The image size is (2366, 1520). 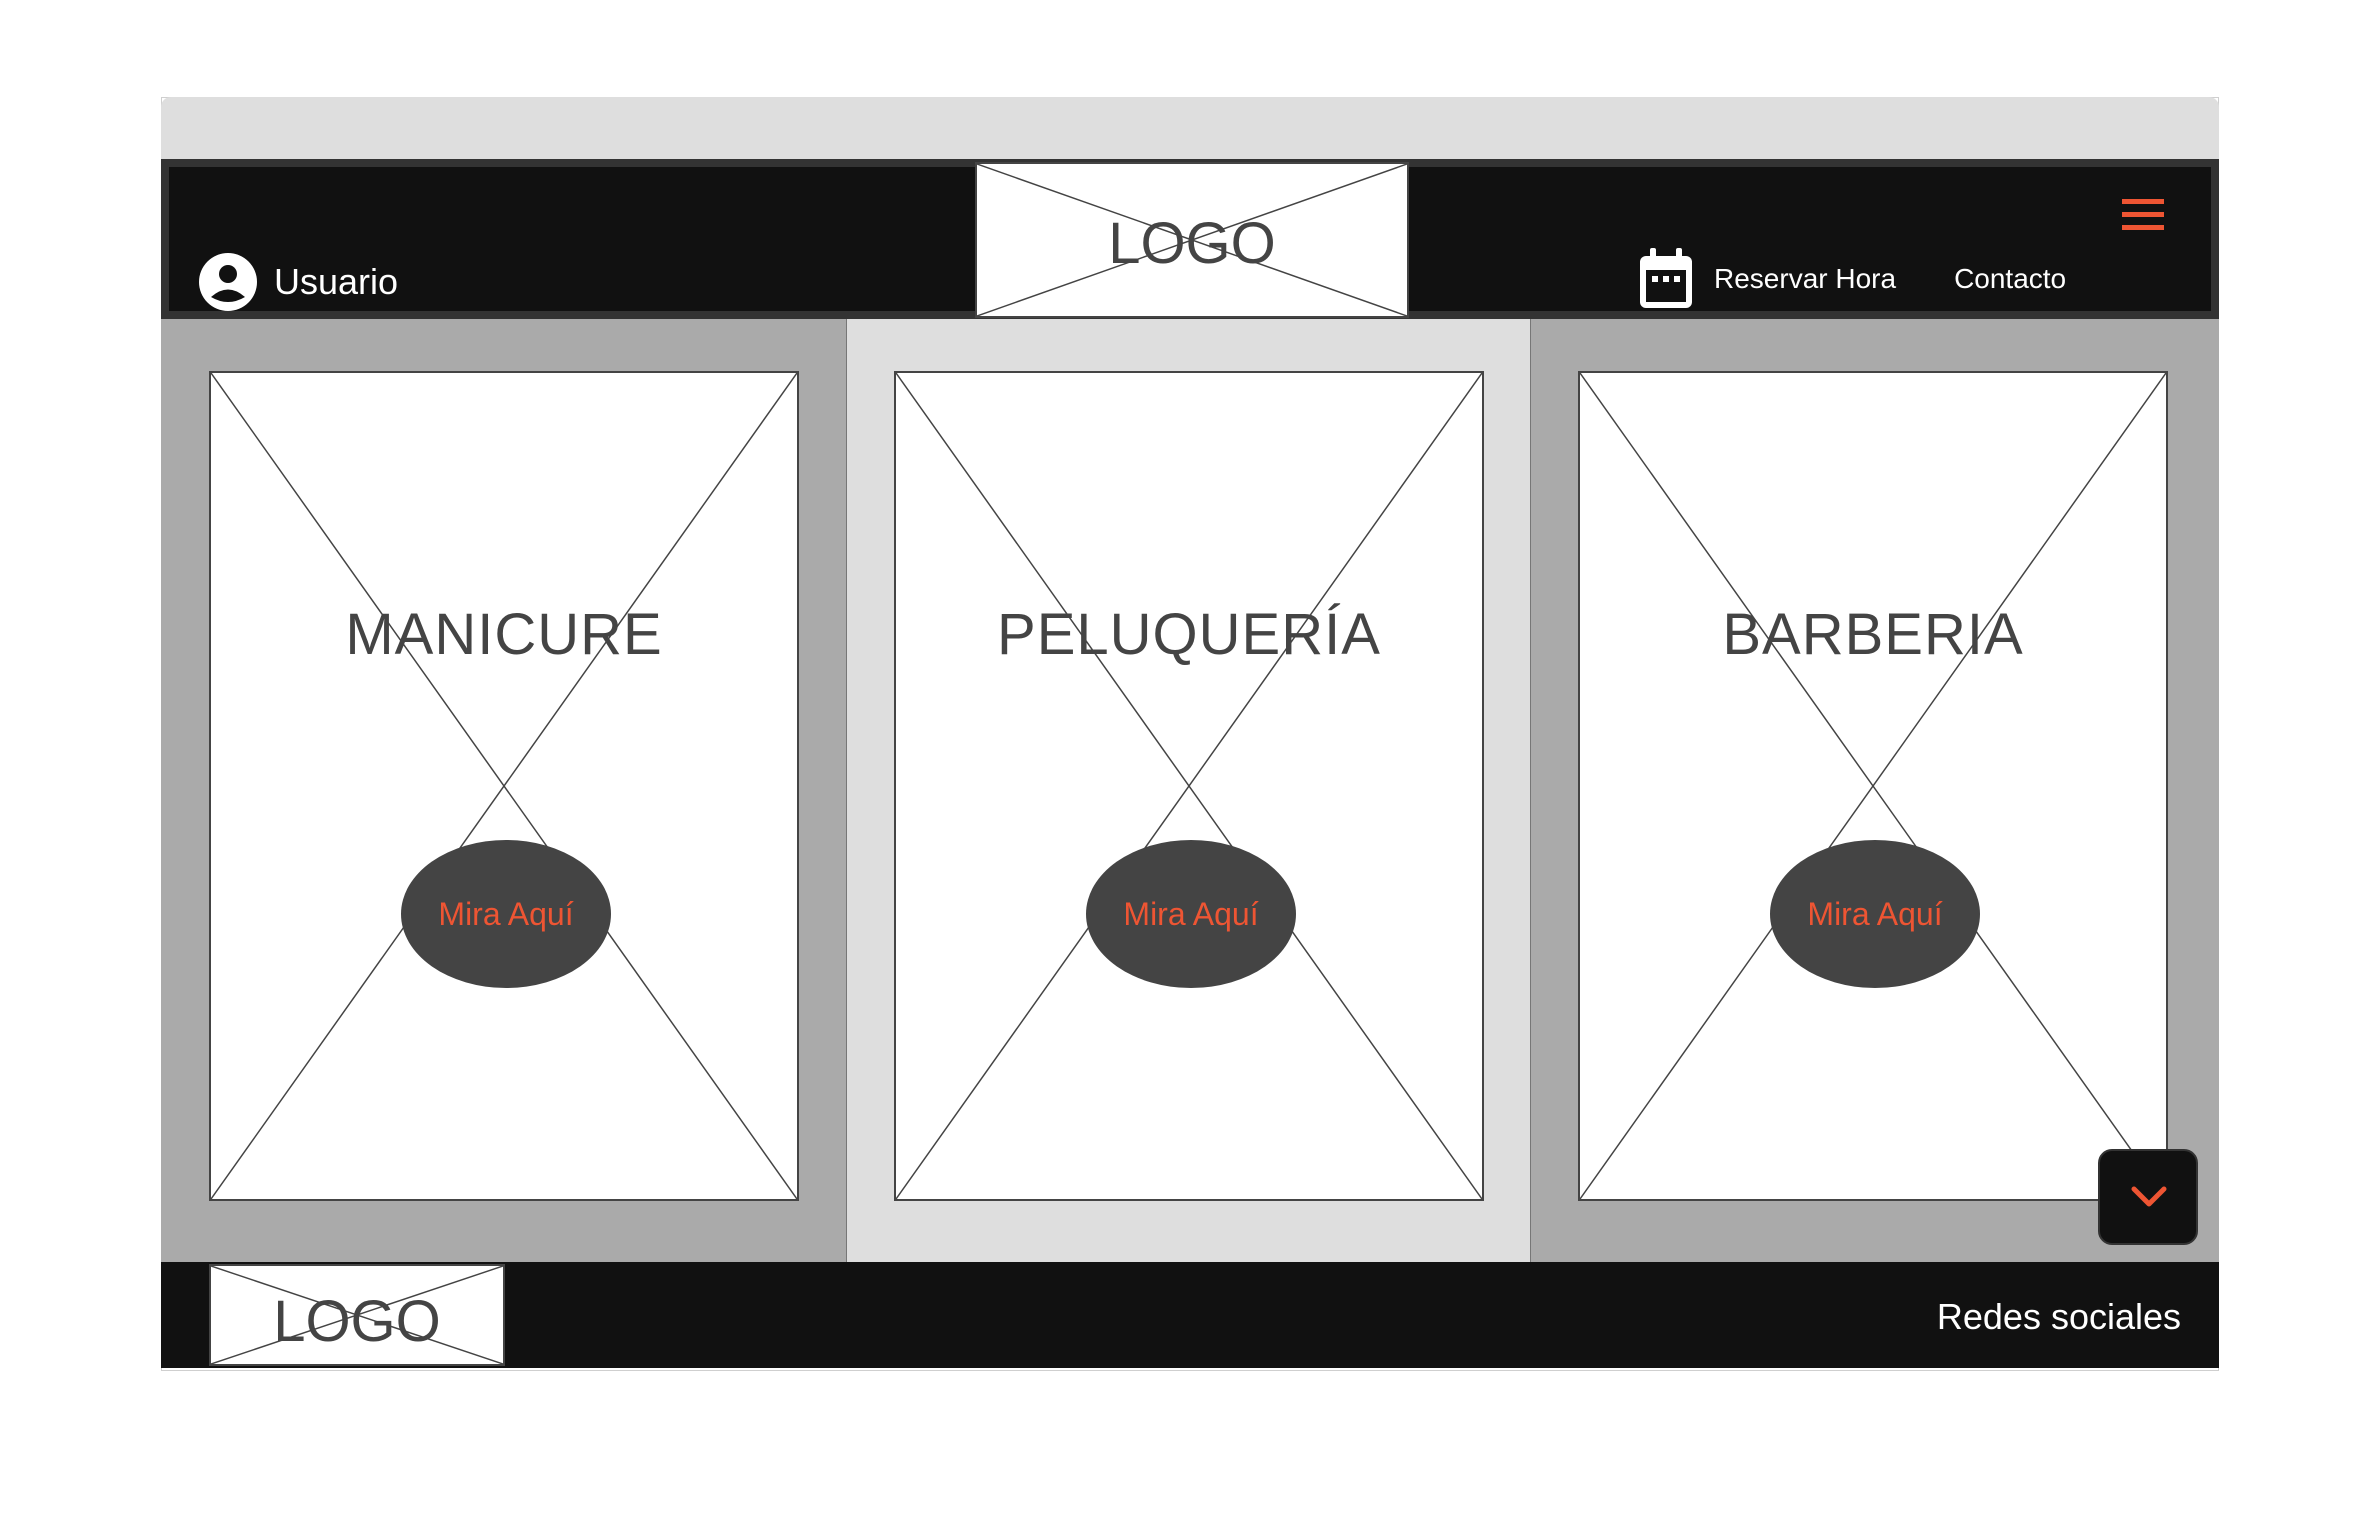 I want to click on service-card: BARBERIA Mira Aquí, so click(x=1873, y=786).